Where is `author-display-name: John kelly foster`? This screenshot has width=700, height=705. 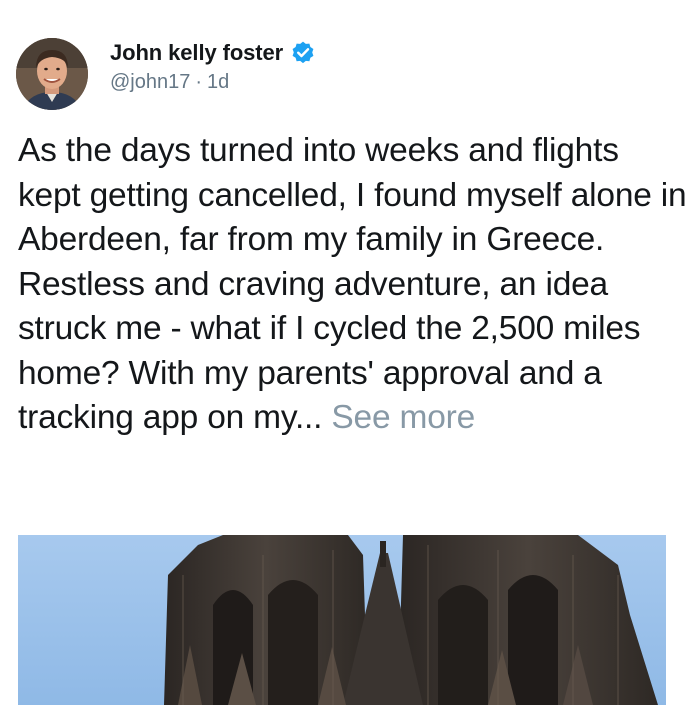 author-display-name: John kelly foster is located at coordinates (196, 53).